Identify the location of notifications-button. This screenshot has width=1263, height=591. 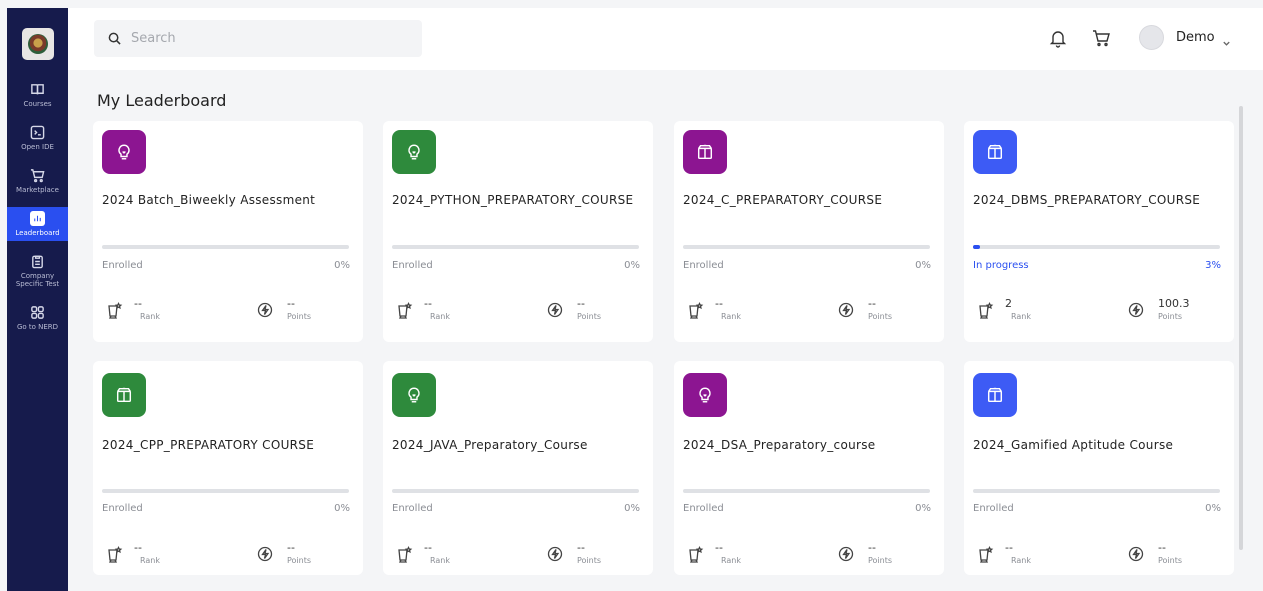
(1058, 38).